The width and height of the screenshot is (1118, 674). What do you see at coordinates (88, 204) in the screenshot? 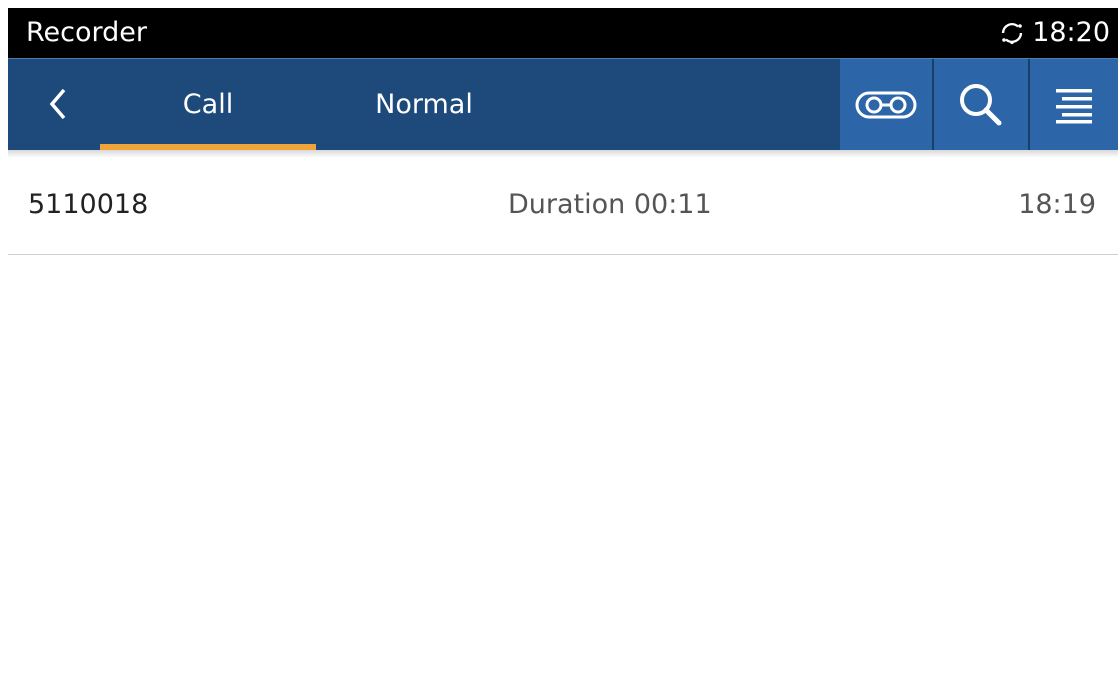
I see `recording-number: 5110018` at bounding box center [88, 204].